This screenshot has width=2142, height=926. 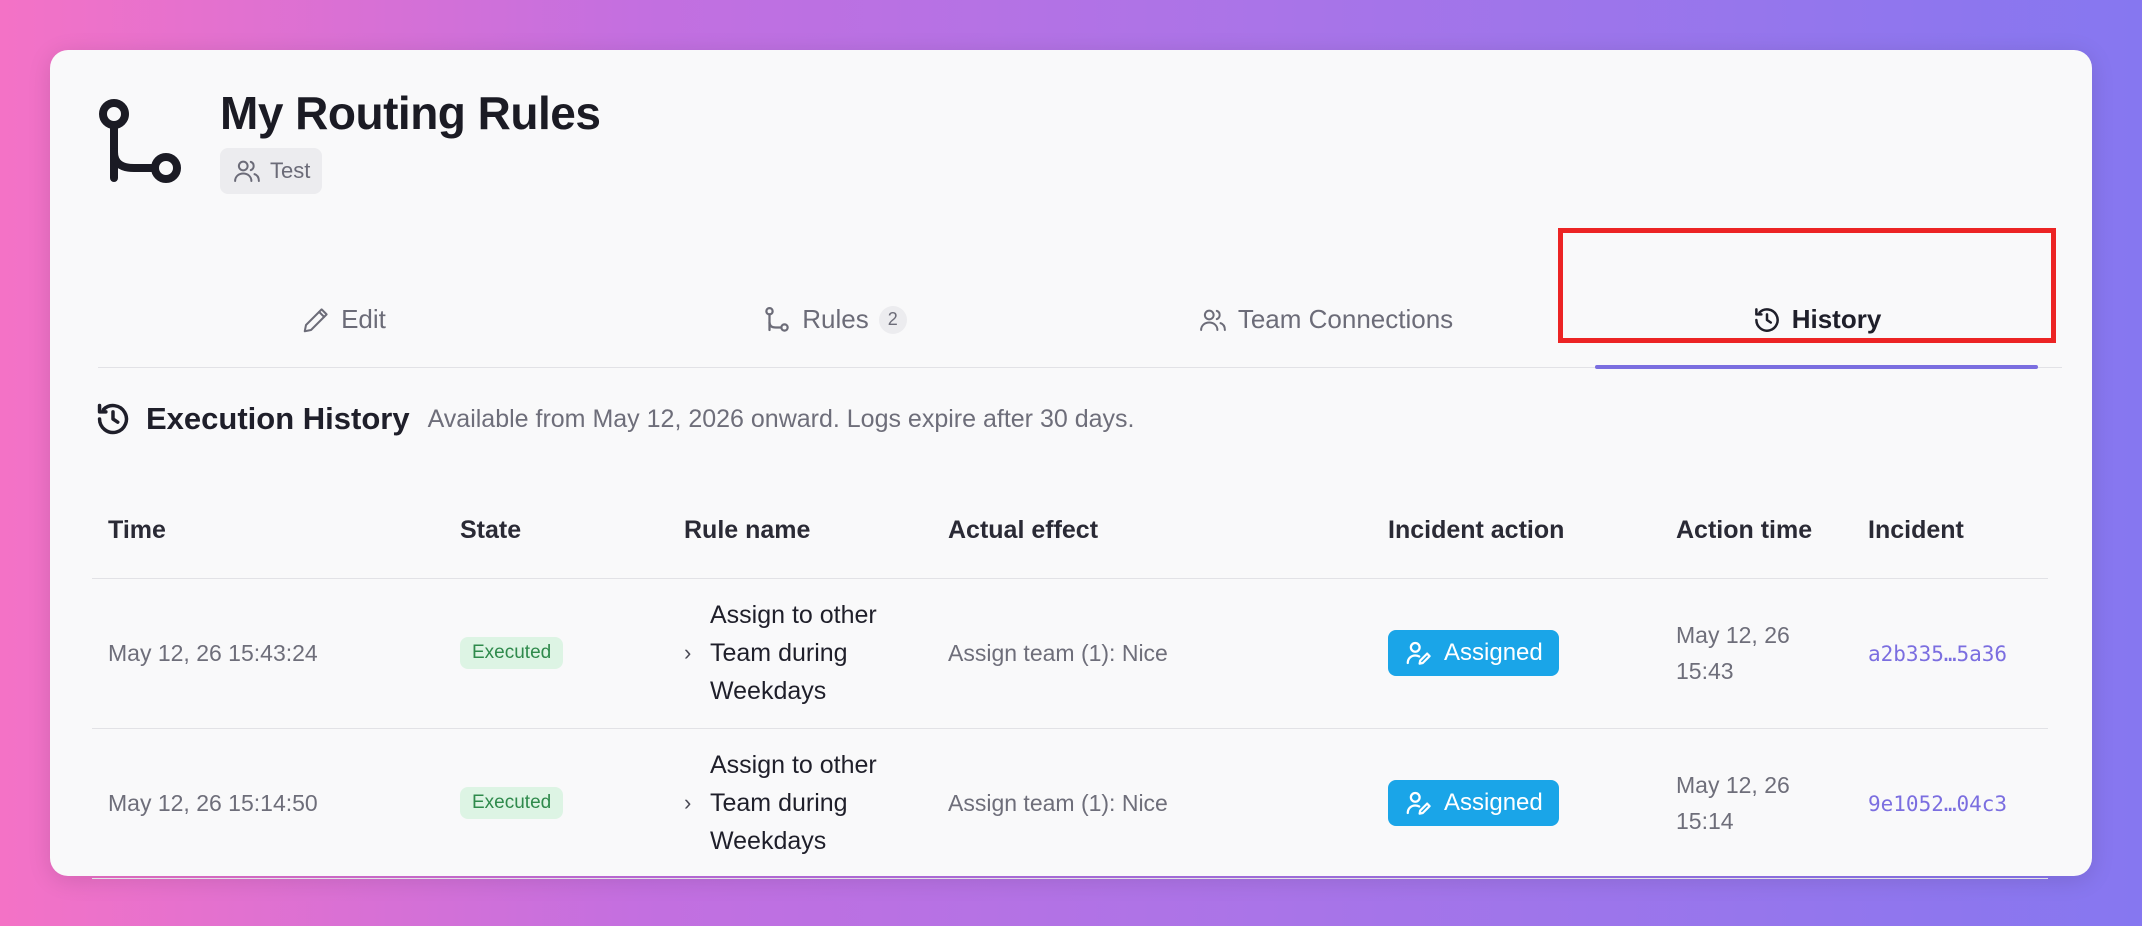 What do you see at coordinates (278, 418) in the screenshot?
I see `section-title: Execution History` at bounding box center [278, 418].